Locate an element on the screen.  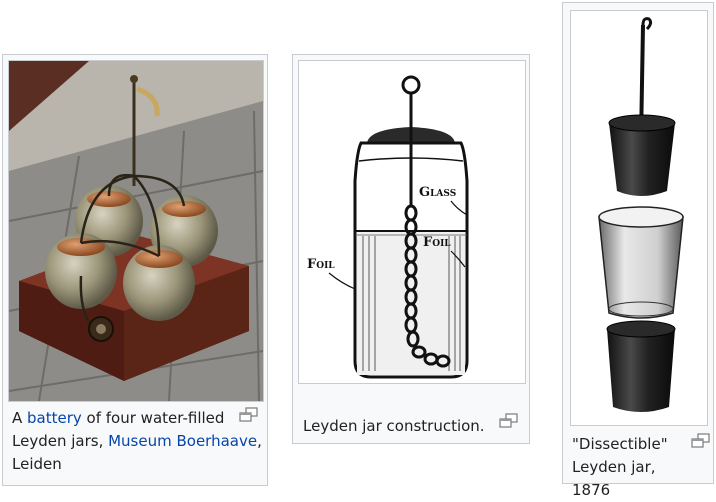
glass-label: Glass is located at coordinates (437, 192).